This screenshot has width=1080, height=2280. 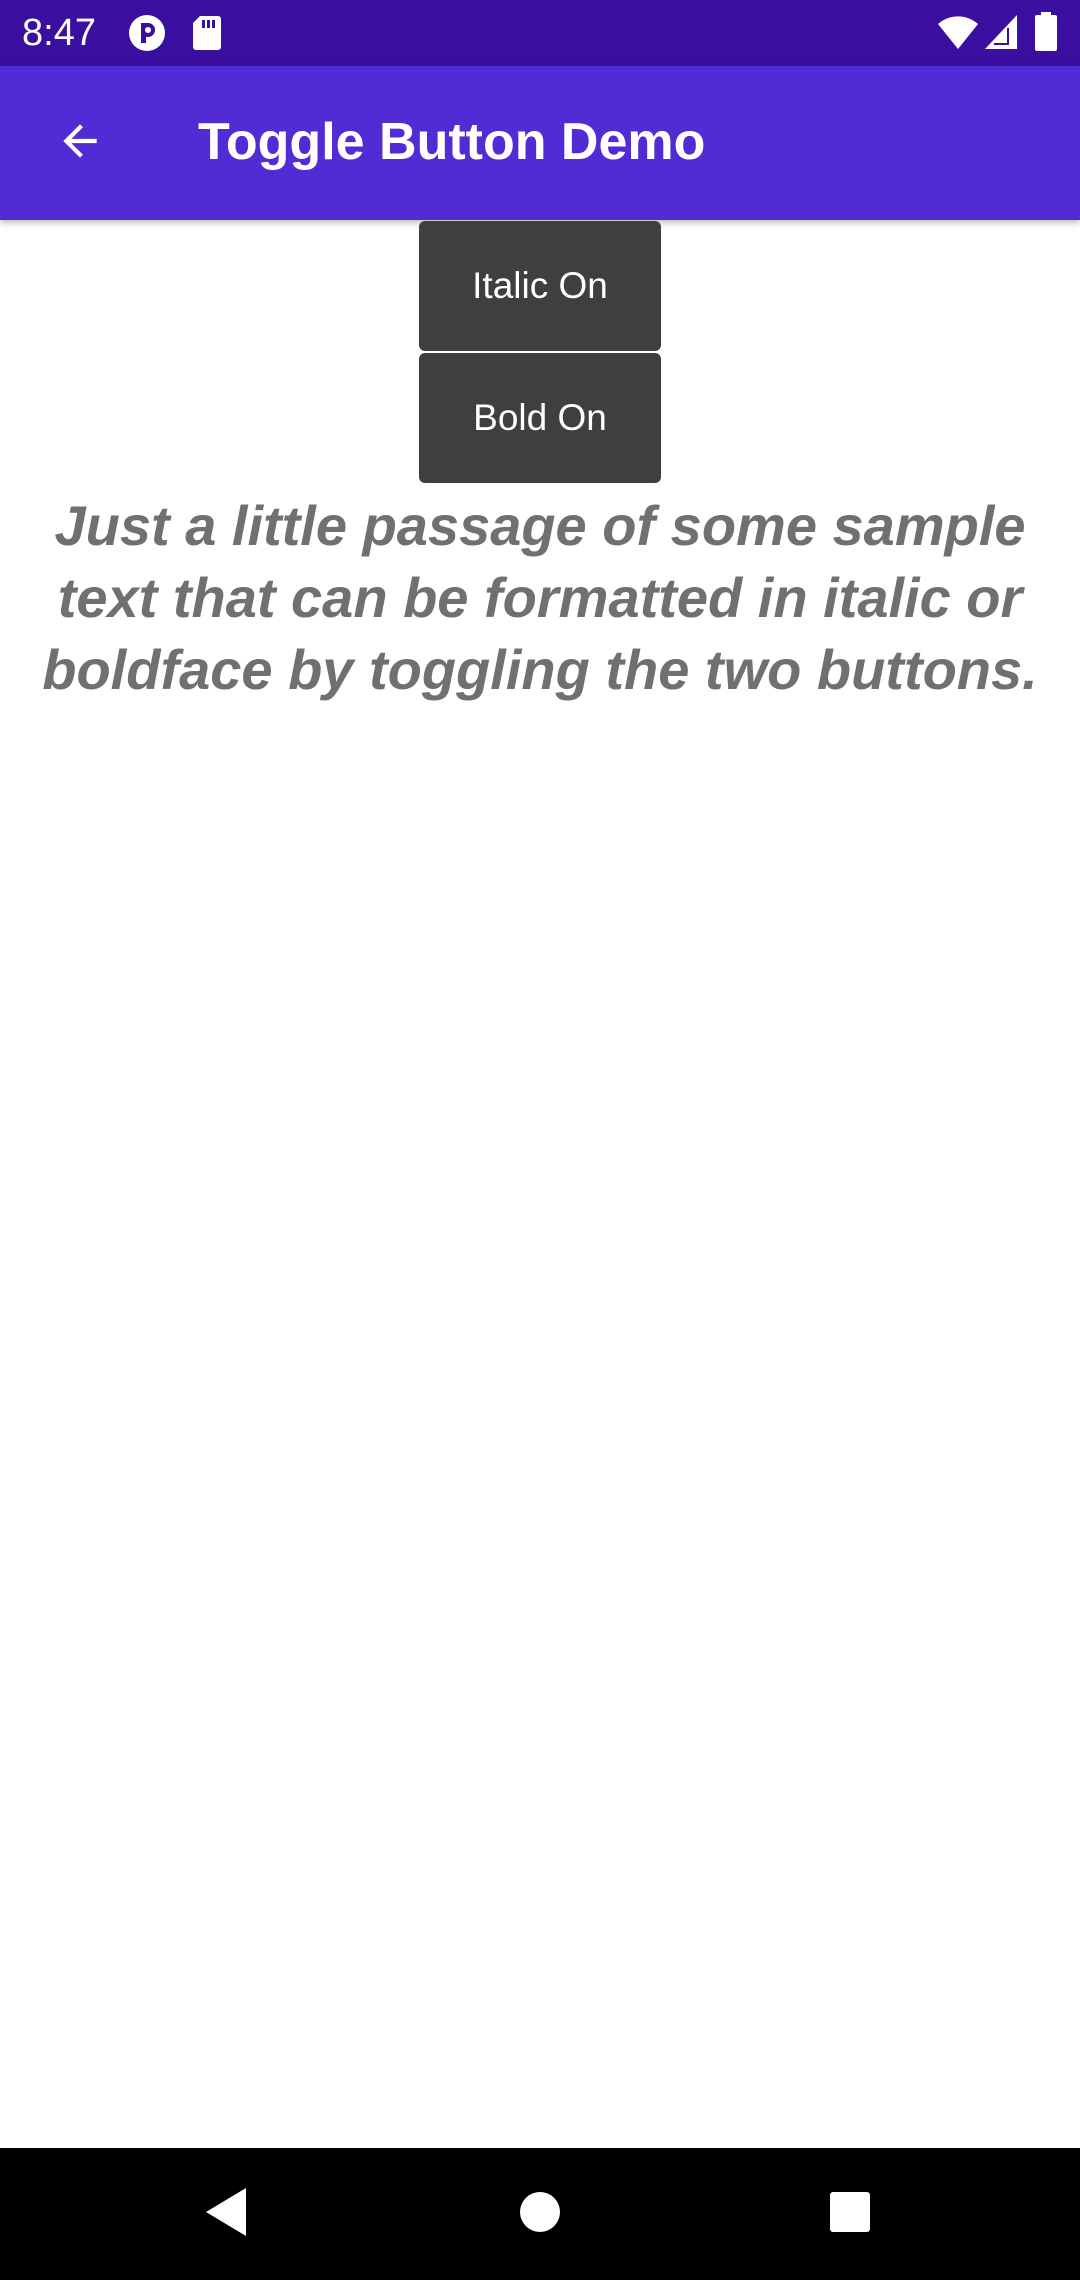 I want to click on wifi-icon, so click(x=958, y=35).